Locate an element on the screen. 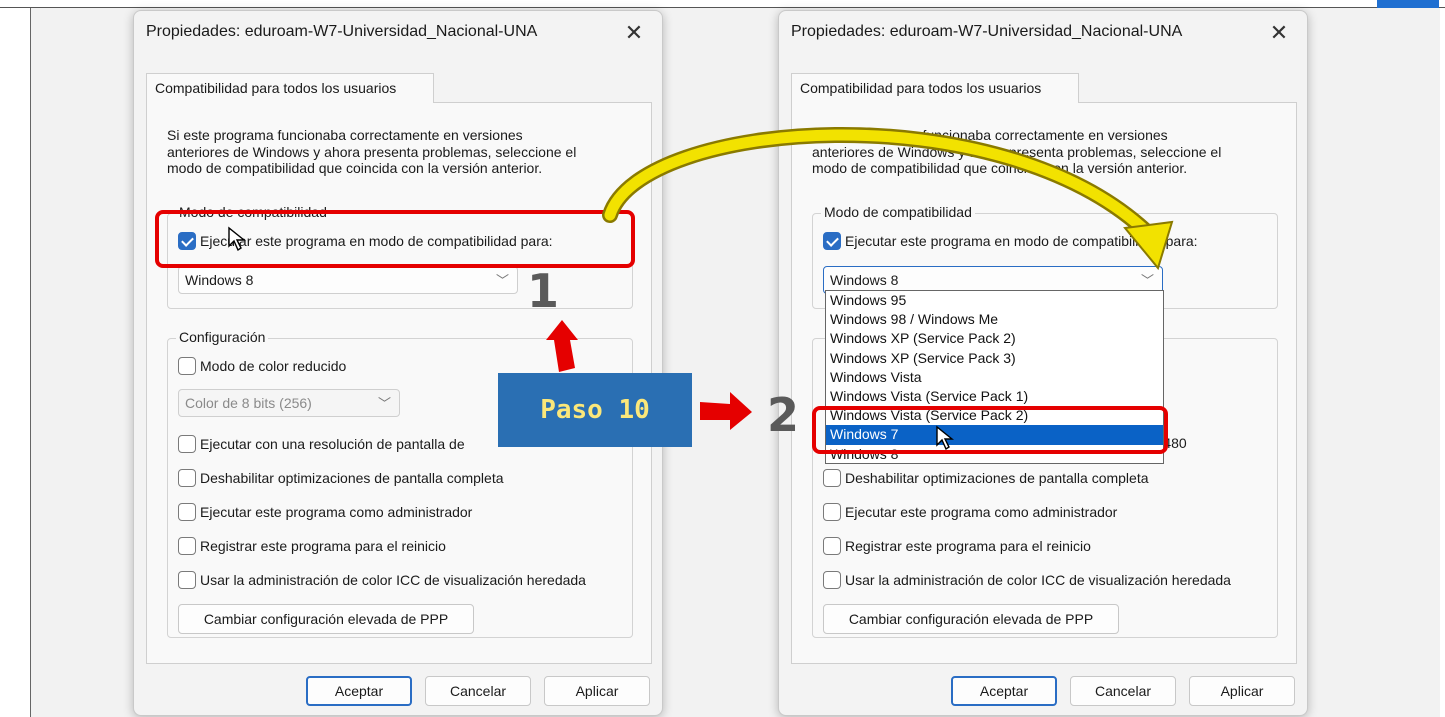 The height and width of the screenshot is (717, 1445). yellow-arrowhead-icon is located at coordinates (1148, 245).